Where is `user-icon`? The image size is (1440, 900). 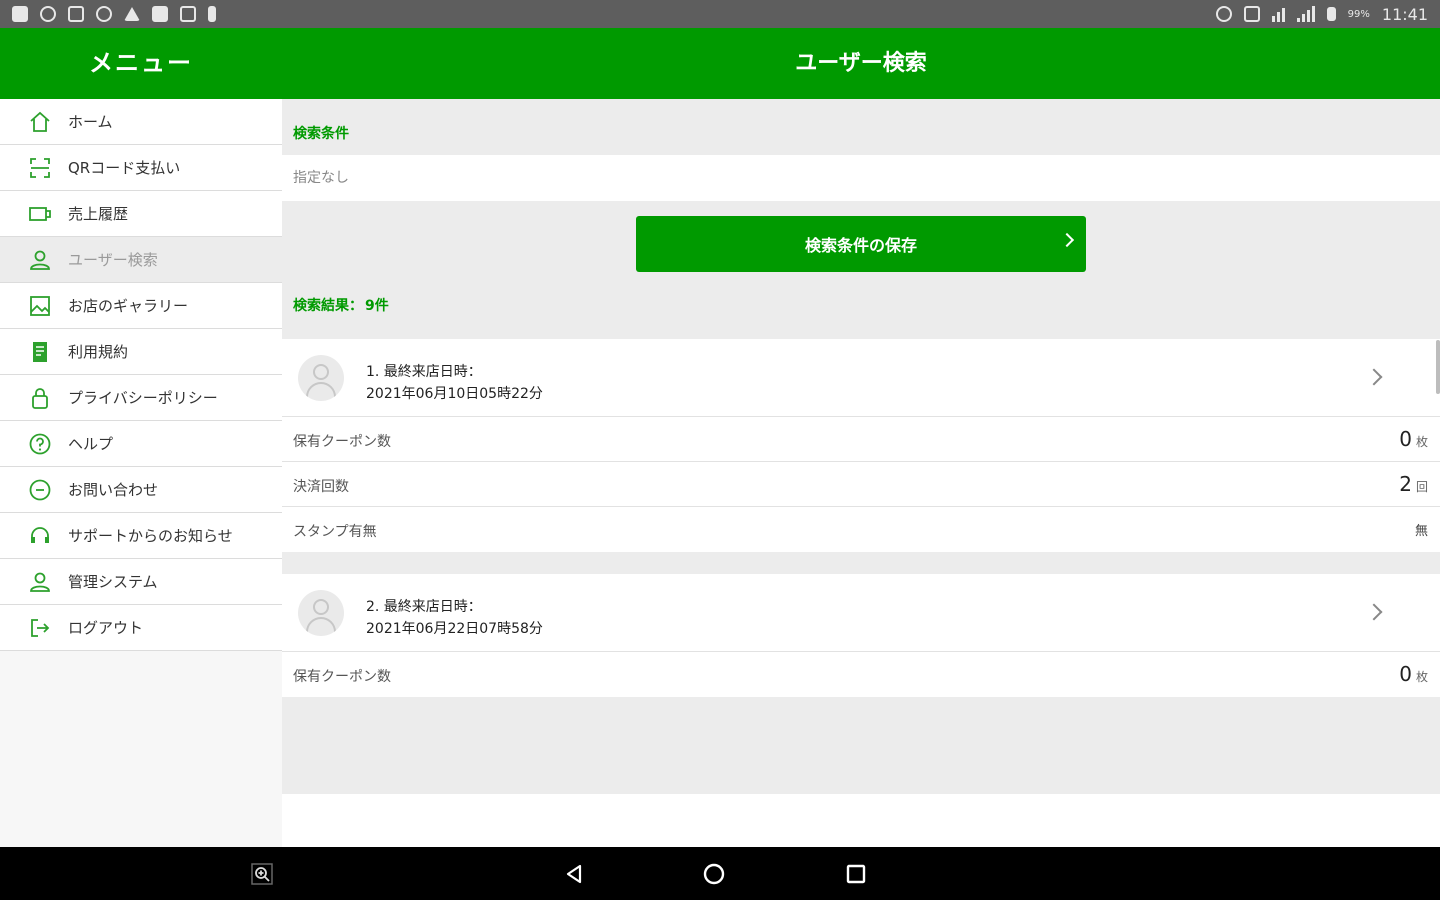
user-icon is located at coordinates (40, 260).